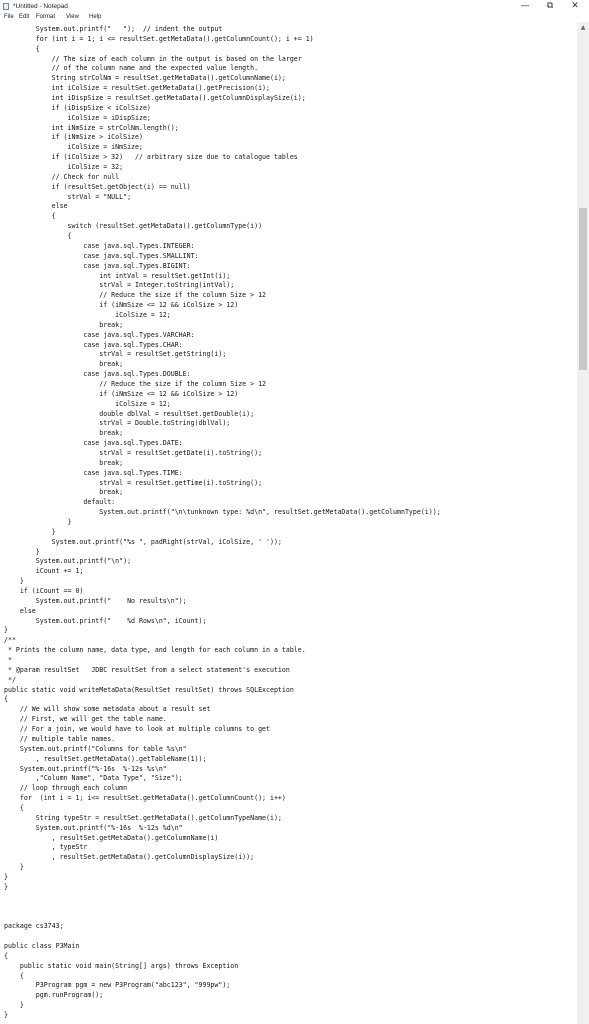  I want to click on code-line: iColSize = 32;, so click(64, 167).